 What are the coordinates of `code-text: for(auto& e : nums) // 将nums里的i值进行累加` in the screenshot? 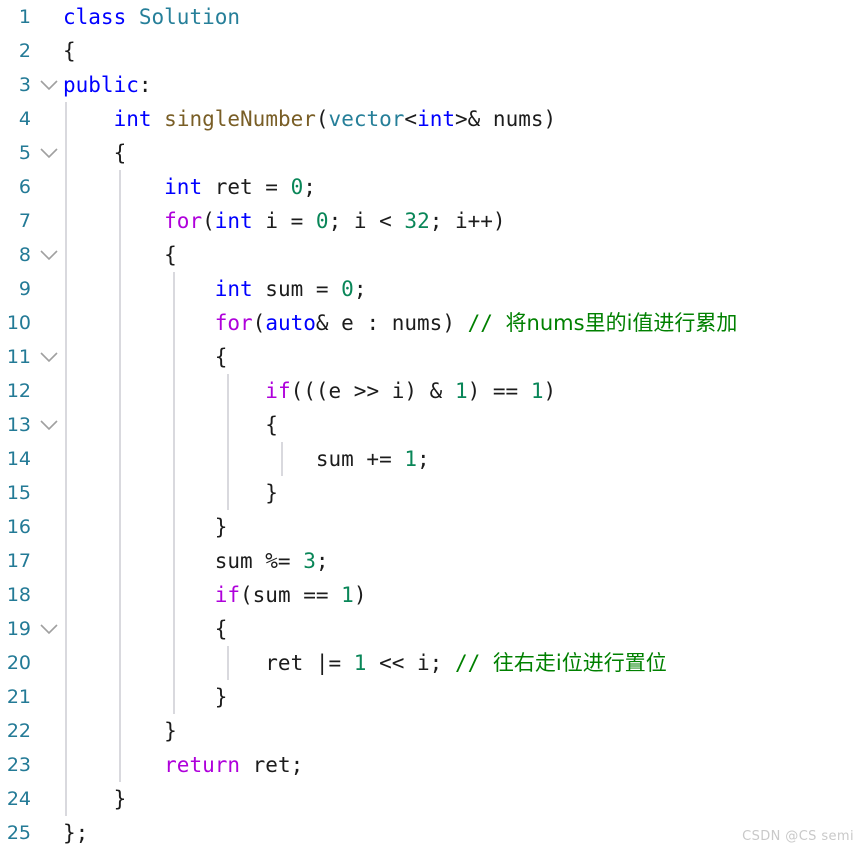 It's located at (400, 323).